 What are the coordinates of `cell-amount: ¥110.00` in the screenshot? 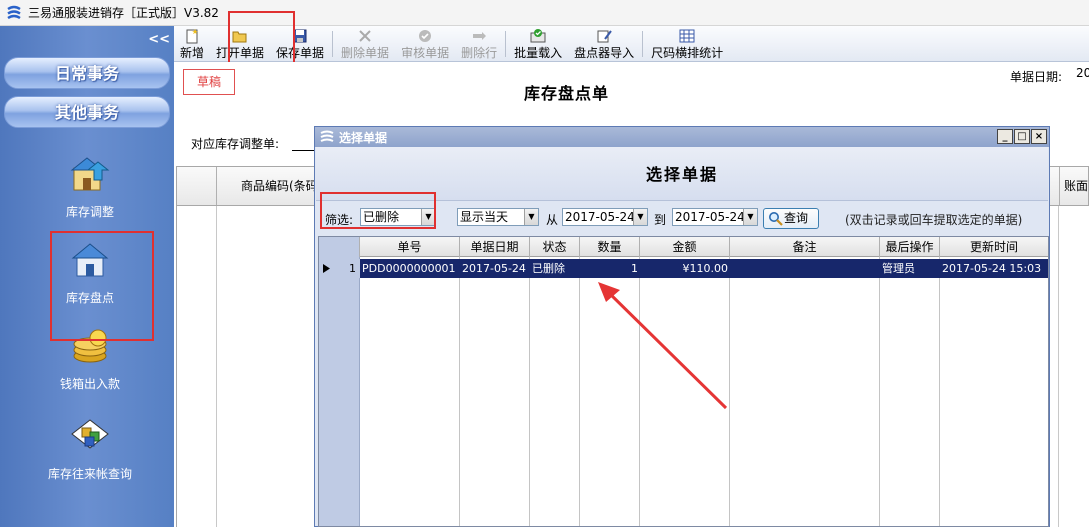 It's located at (705, 268).